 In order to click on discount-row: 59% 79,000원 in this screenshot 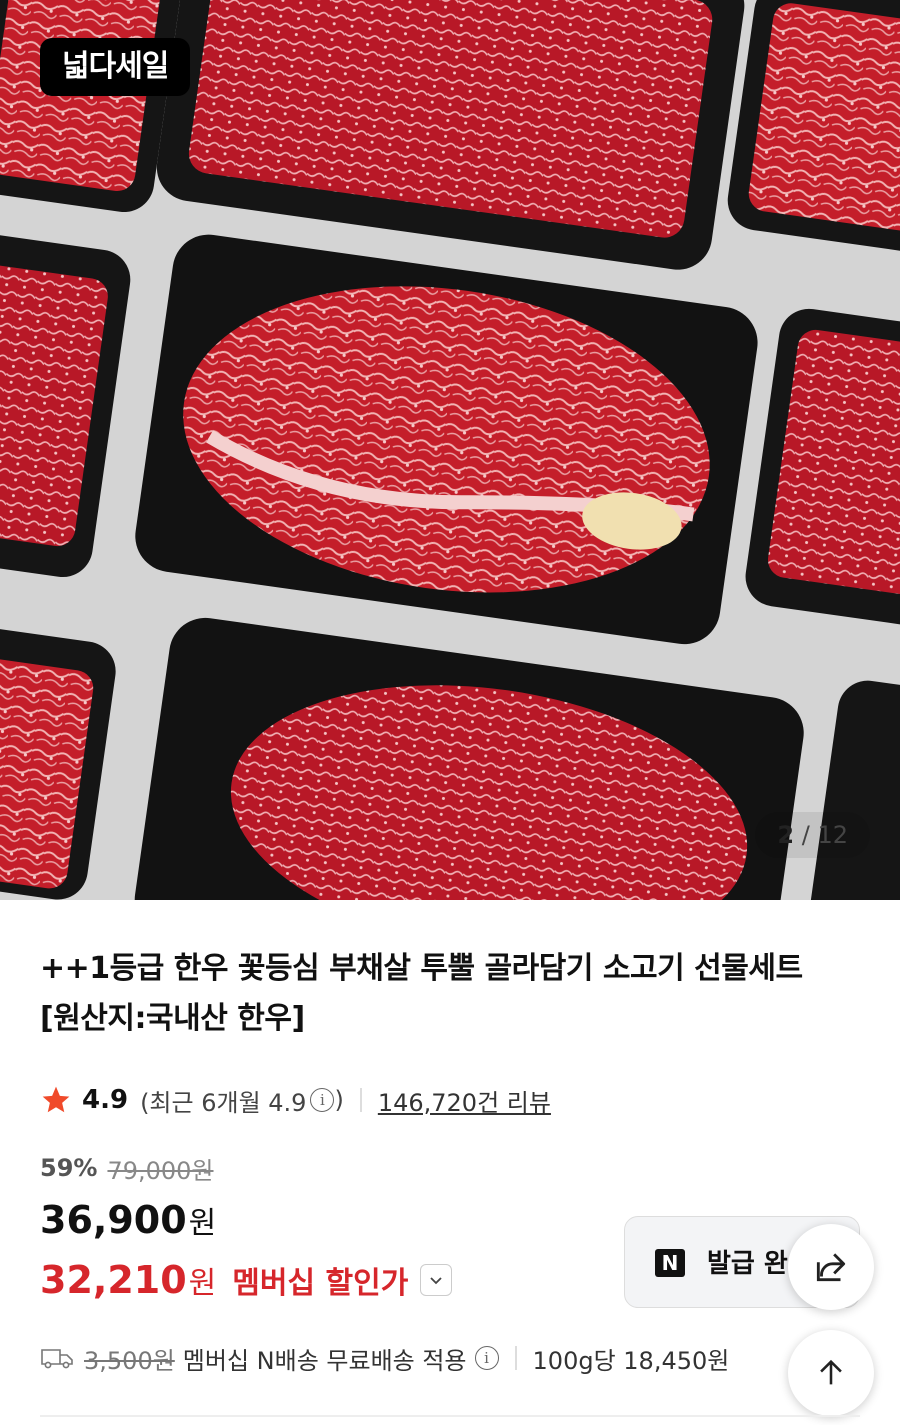, I will do `click(127, 1168)`.